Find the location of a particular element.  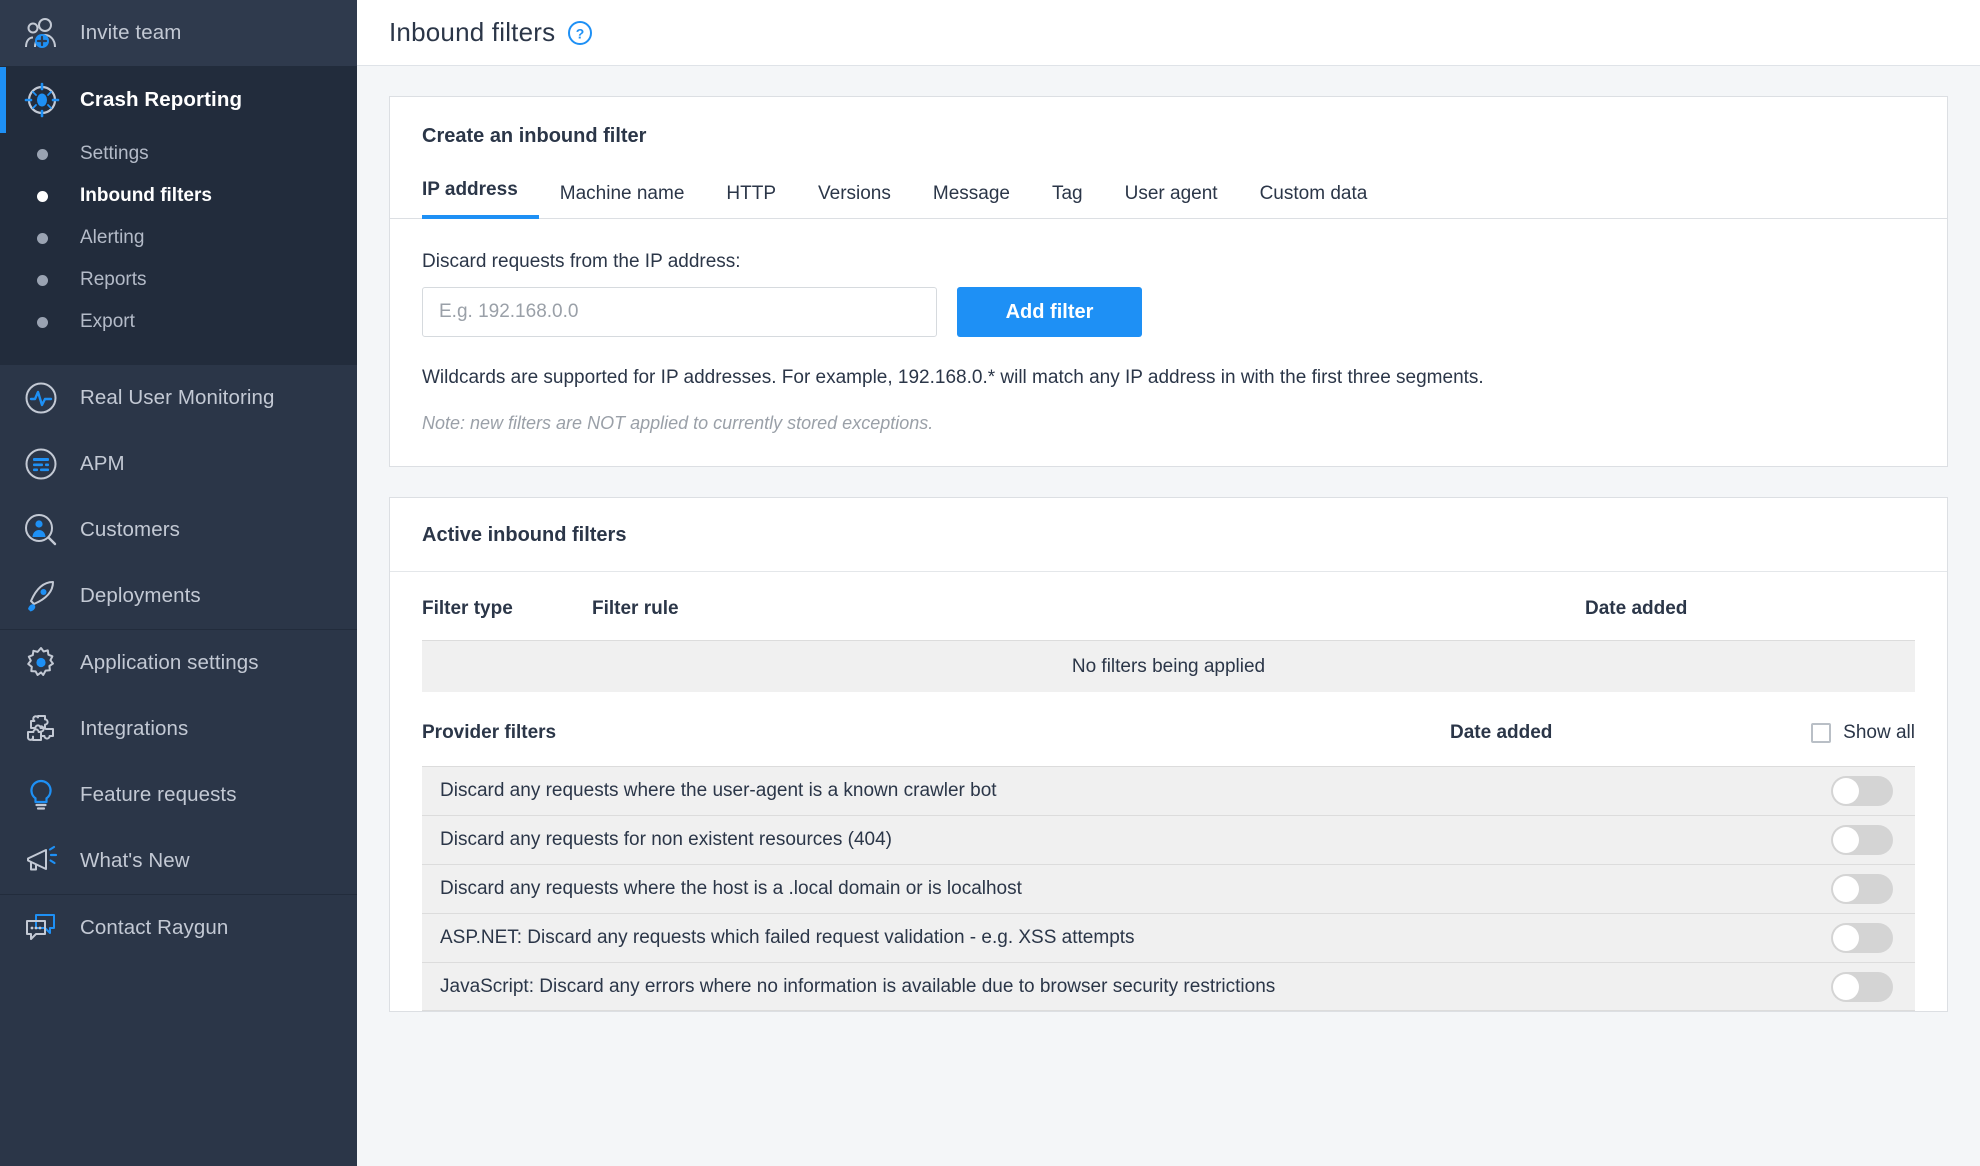

ip-address-field-label: Discard requests from the IP address: is located at coordinates (581, 261).